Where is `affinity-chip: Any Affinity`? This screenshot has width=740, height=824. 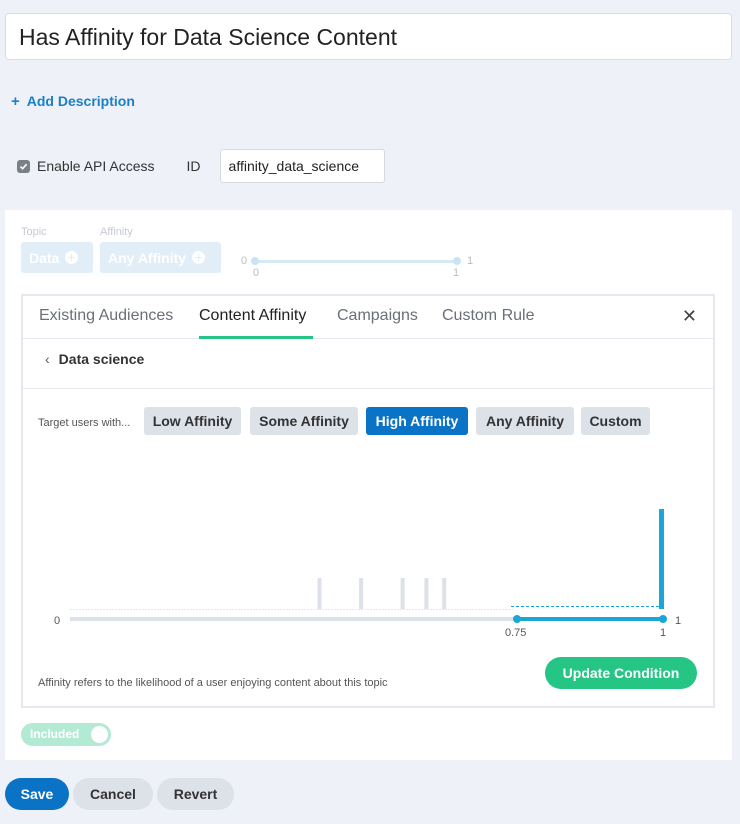
affinity-chip: Any Affinity is located at coordinates (160, 257).